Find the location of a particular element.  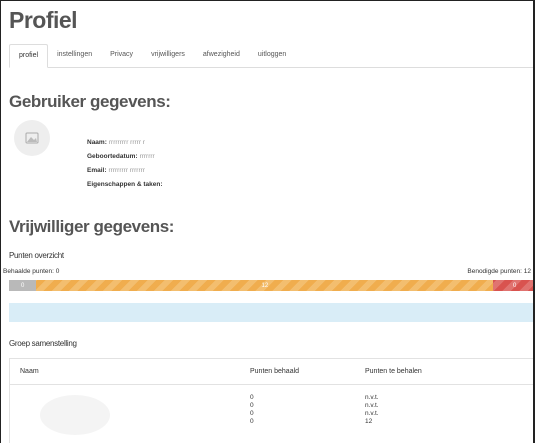

info-name: Naam: rrrrrrrrr rrrrr r is located at coordinates (116, 142).